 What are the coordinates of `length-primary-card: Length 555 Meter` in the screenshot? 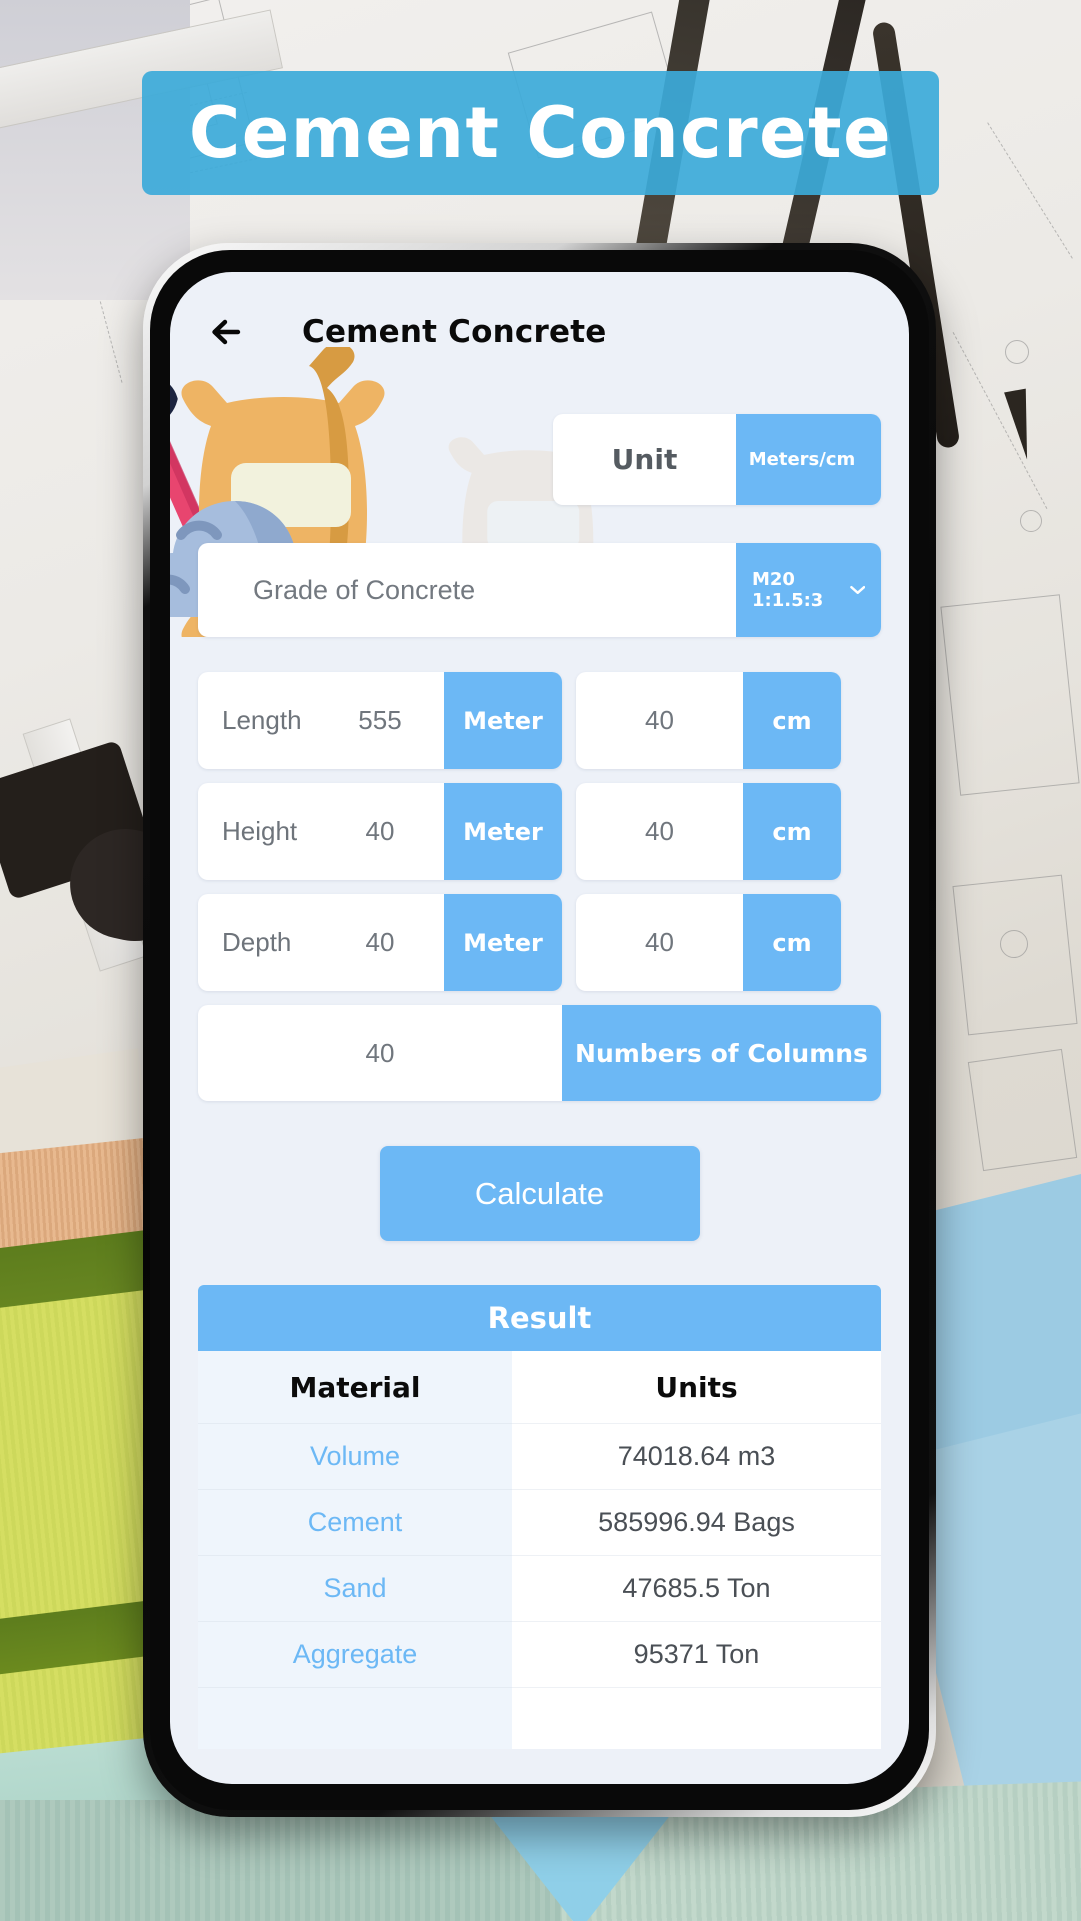 It's located at (380, 720).